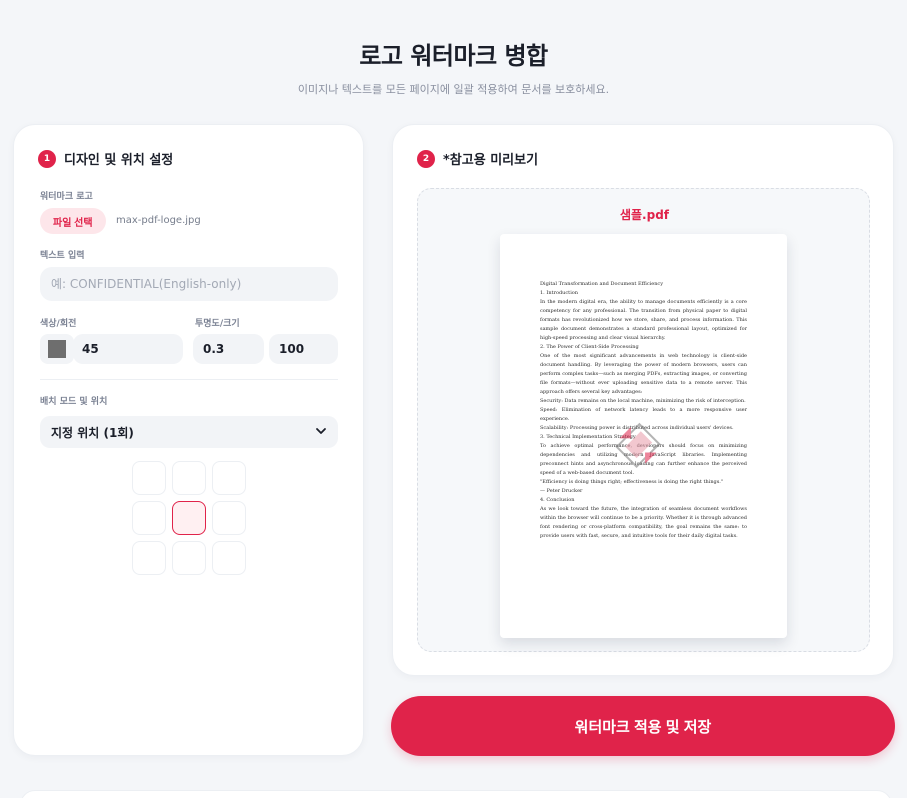 The height and width of the screenshot is (798, 907). Describe the element at coordinates (426, 158) in the screenshot. I see `step-badge-2: 2` at that location.